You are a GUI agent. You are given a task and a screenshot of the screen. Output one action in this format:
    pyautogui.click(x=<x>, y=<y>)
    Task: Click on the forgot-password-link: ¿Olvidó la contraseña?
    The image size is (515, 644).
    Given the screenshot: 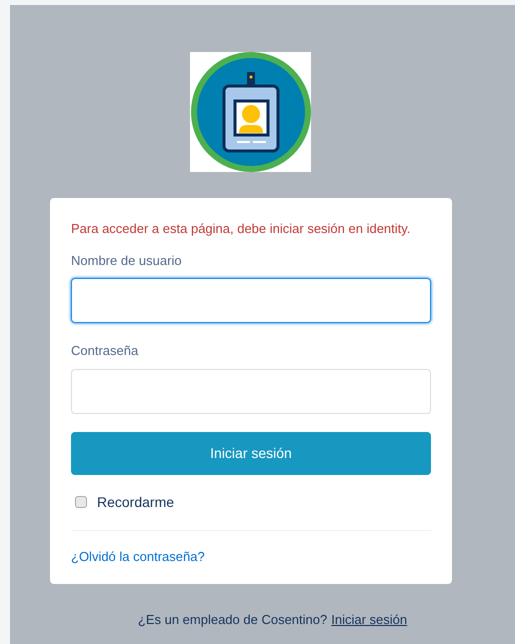 What is the action you would take?
    pyautogui.click(x=251, y=556)
    